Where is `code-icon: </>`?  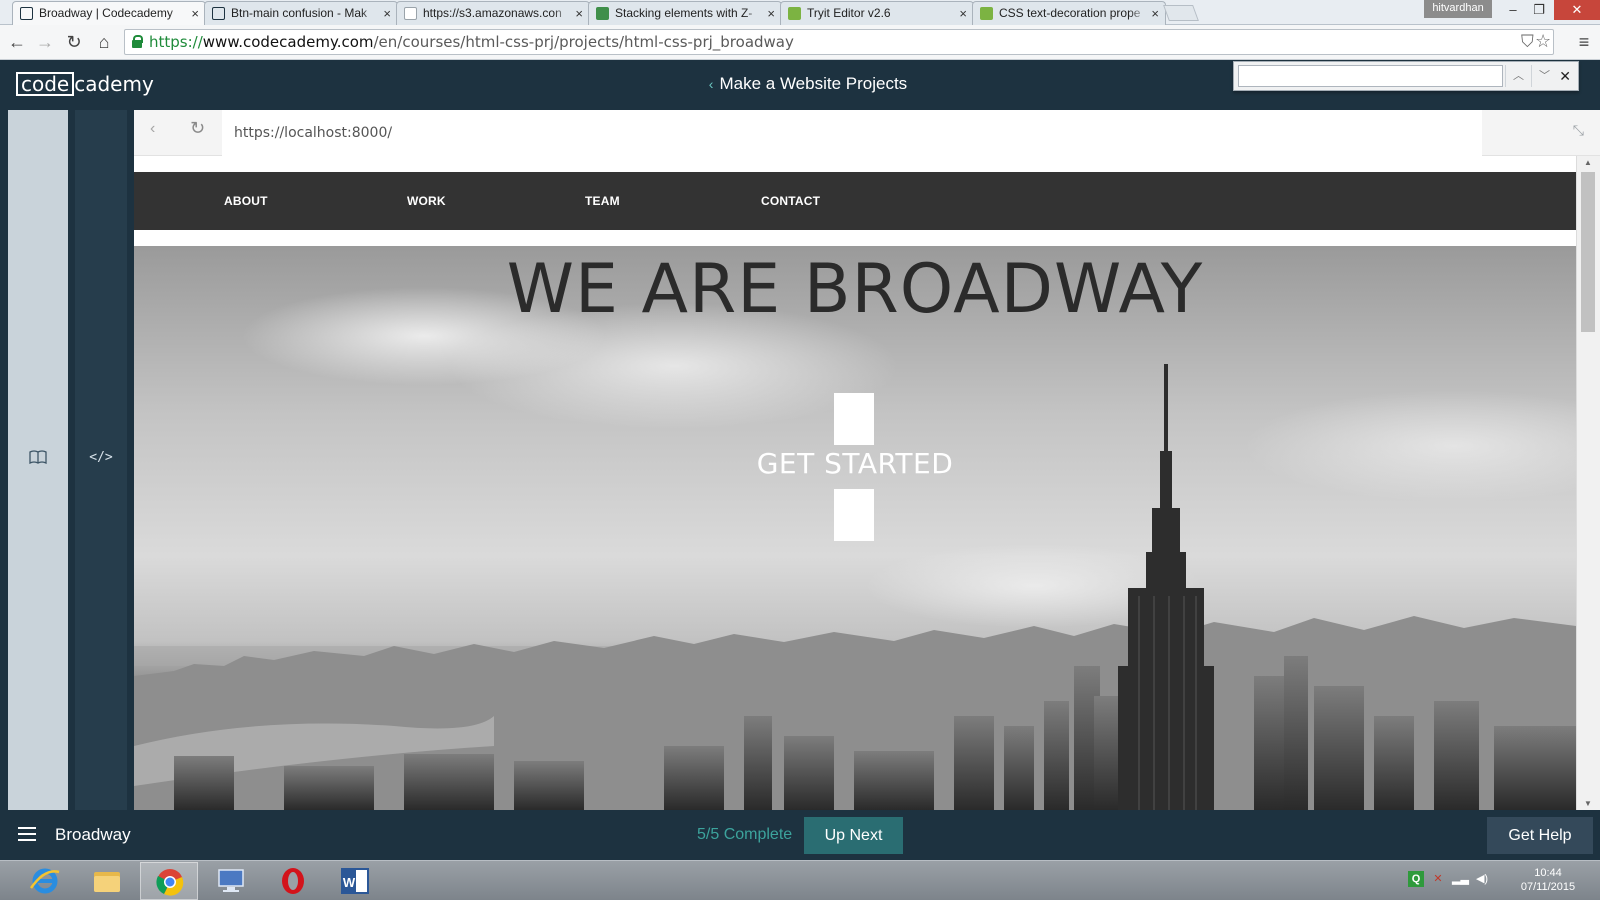
code-icon: </> is located at coordinates (101, 457).